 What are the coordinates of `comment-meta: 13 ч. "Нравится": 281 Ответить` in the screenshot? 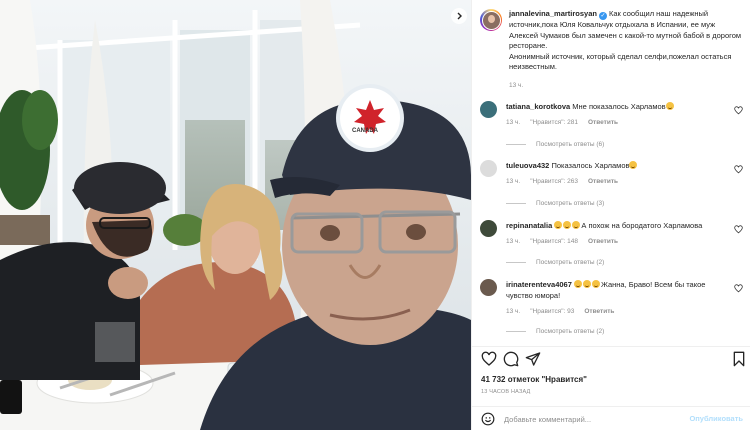 It's located at (617, 122).